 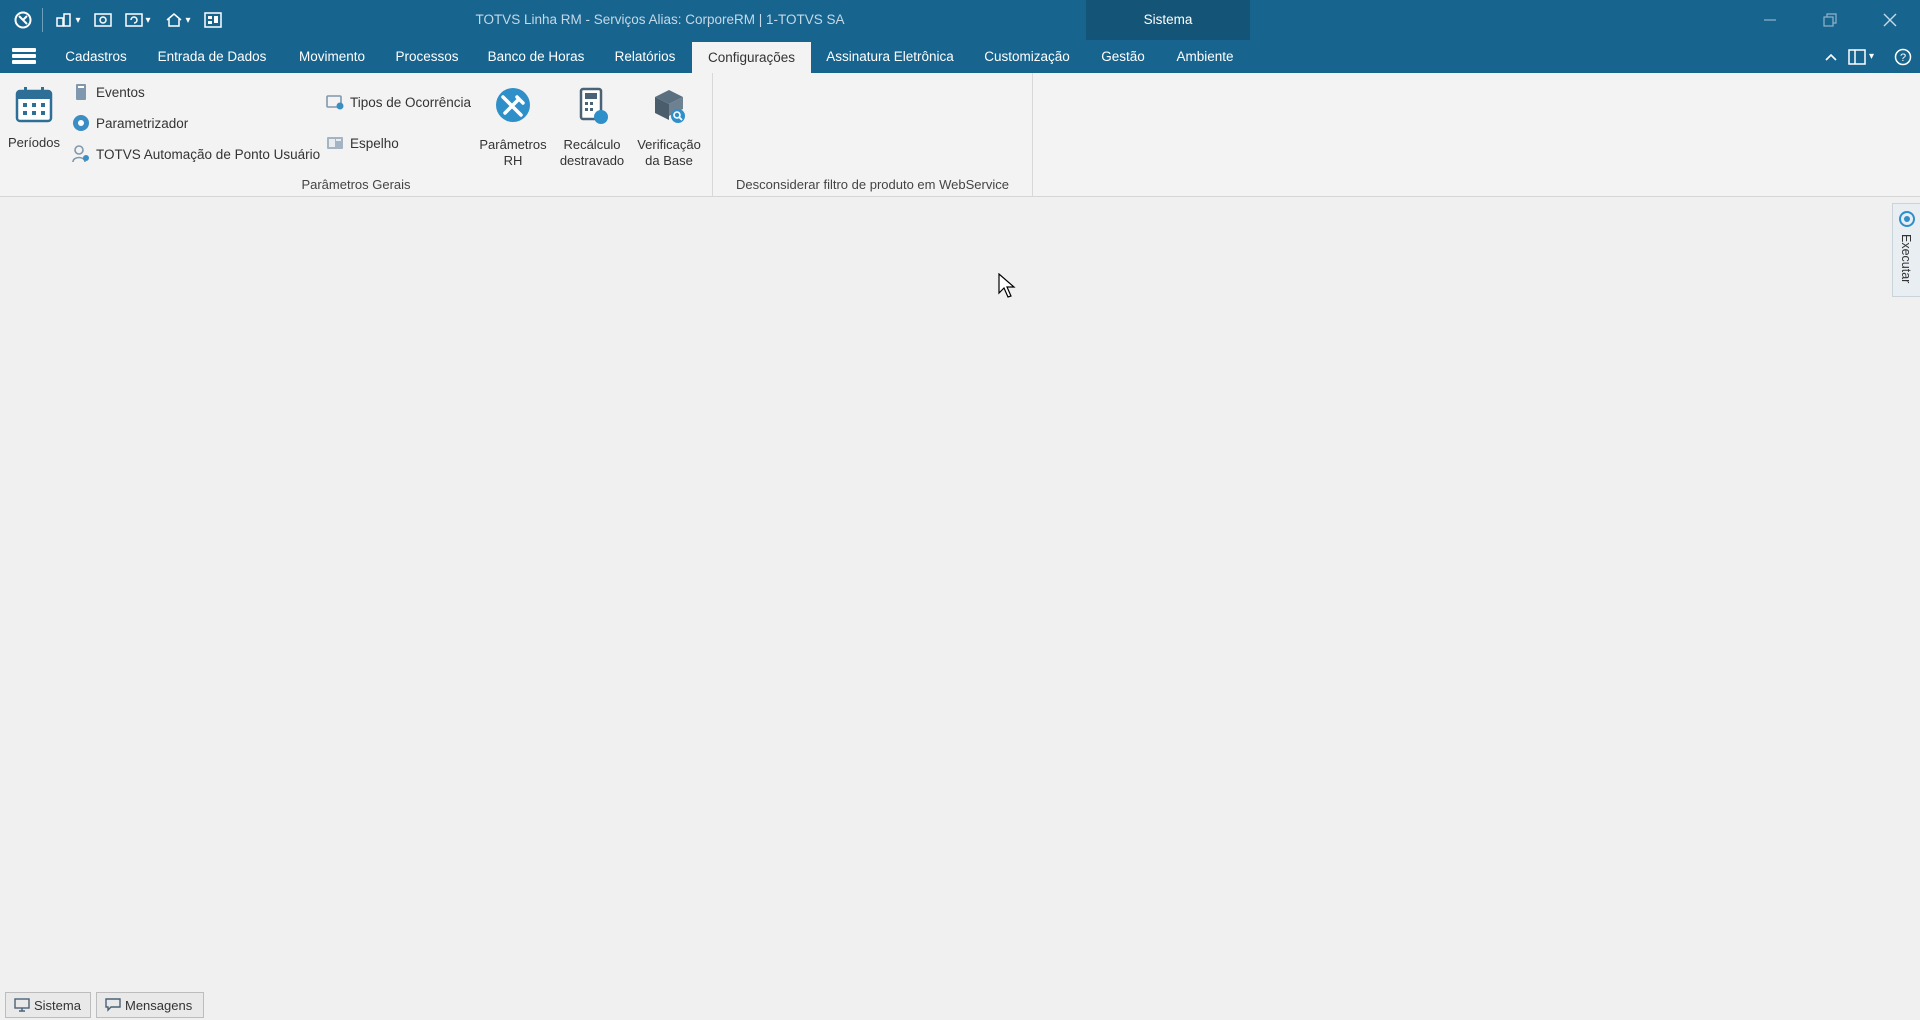 What do you see at coordinates (1168, 19) in the screenshot?
I see `context-group-label: Sistema` at bounding box center [1168, 19].